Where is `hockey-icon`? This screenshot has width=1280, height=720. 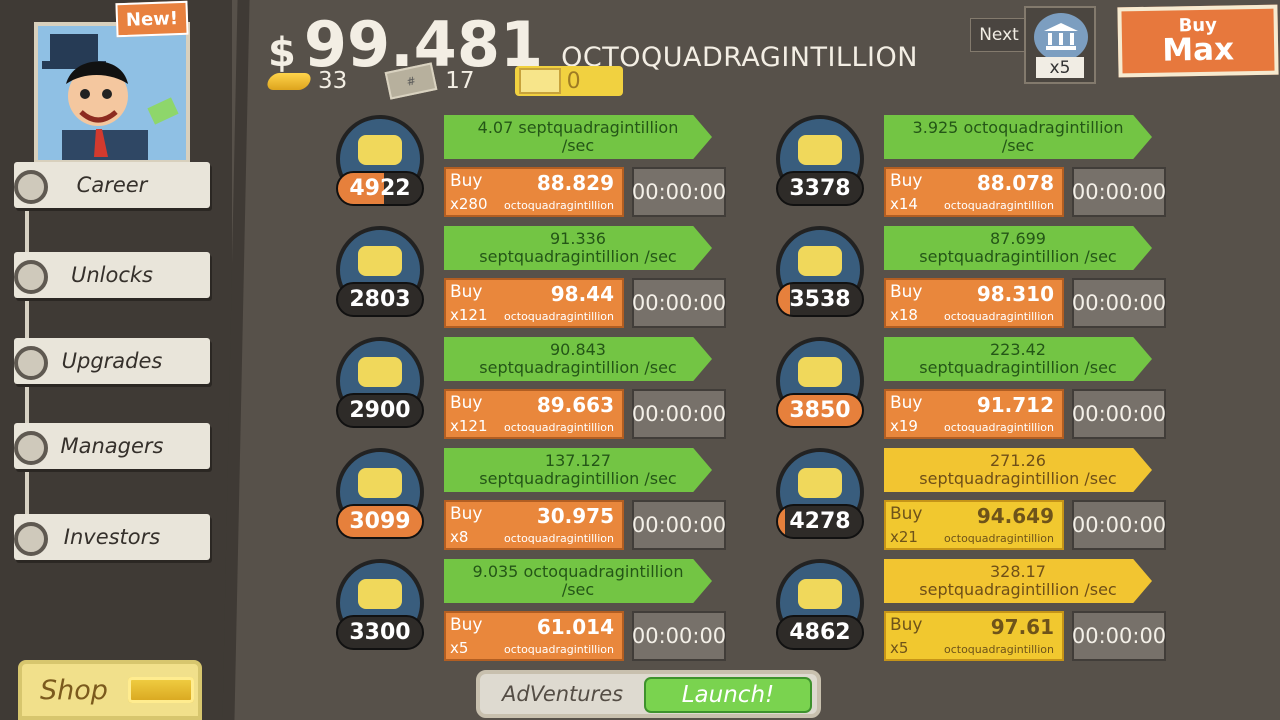
hockey-icon is located at coordinates (820, 261).